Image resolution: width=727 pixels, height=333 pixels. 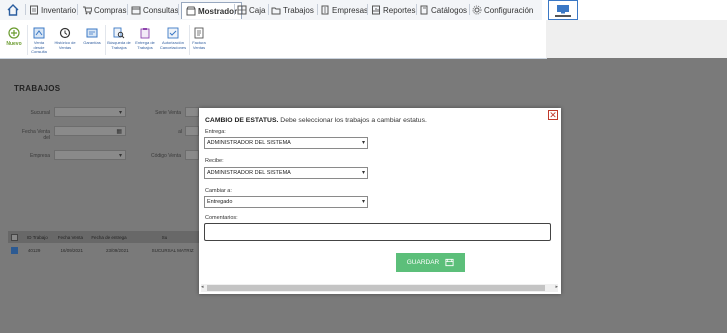 What do you see at coordinates (90, 131) in the screenshot?
I see `fecha-venta-del-input: ▦` at bounding box center [90, 131].